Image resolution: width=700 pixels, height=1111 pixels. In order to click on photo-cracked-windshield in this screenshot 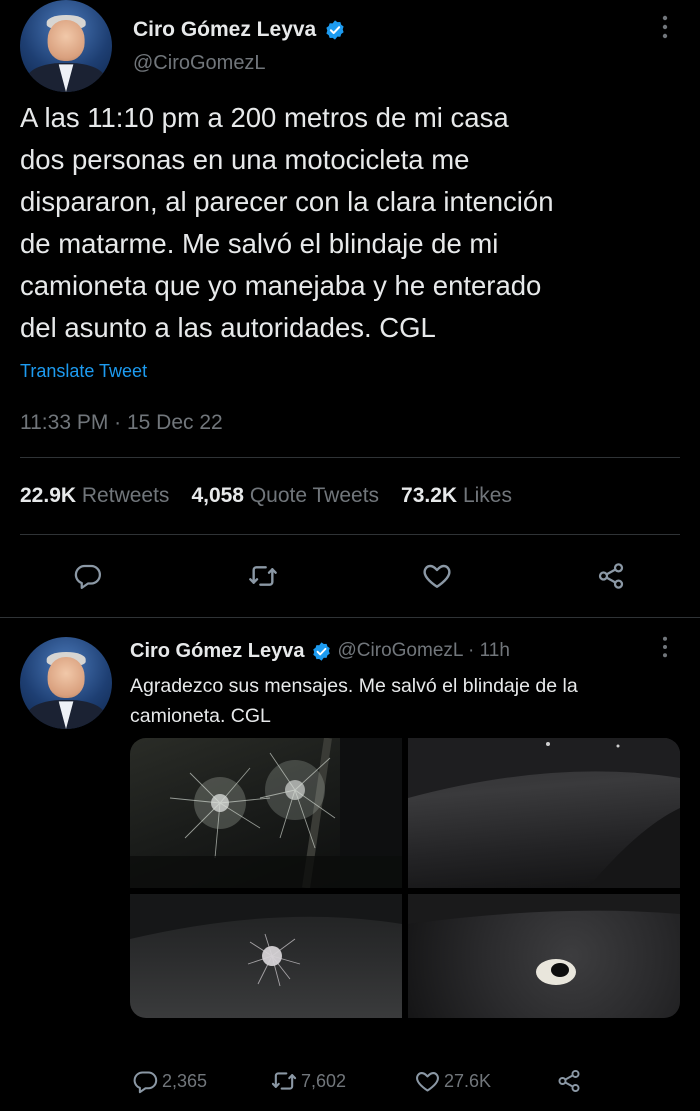, I will do `click(266, 813)`.